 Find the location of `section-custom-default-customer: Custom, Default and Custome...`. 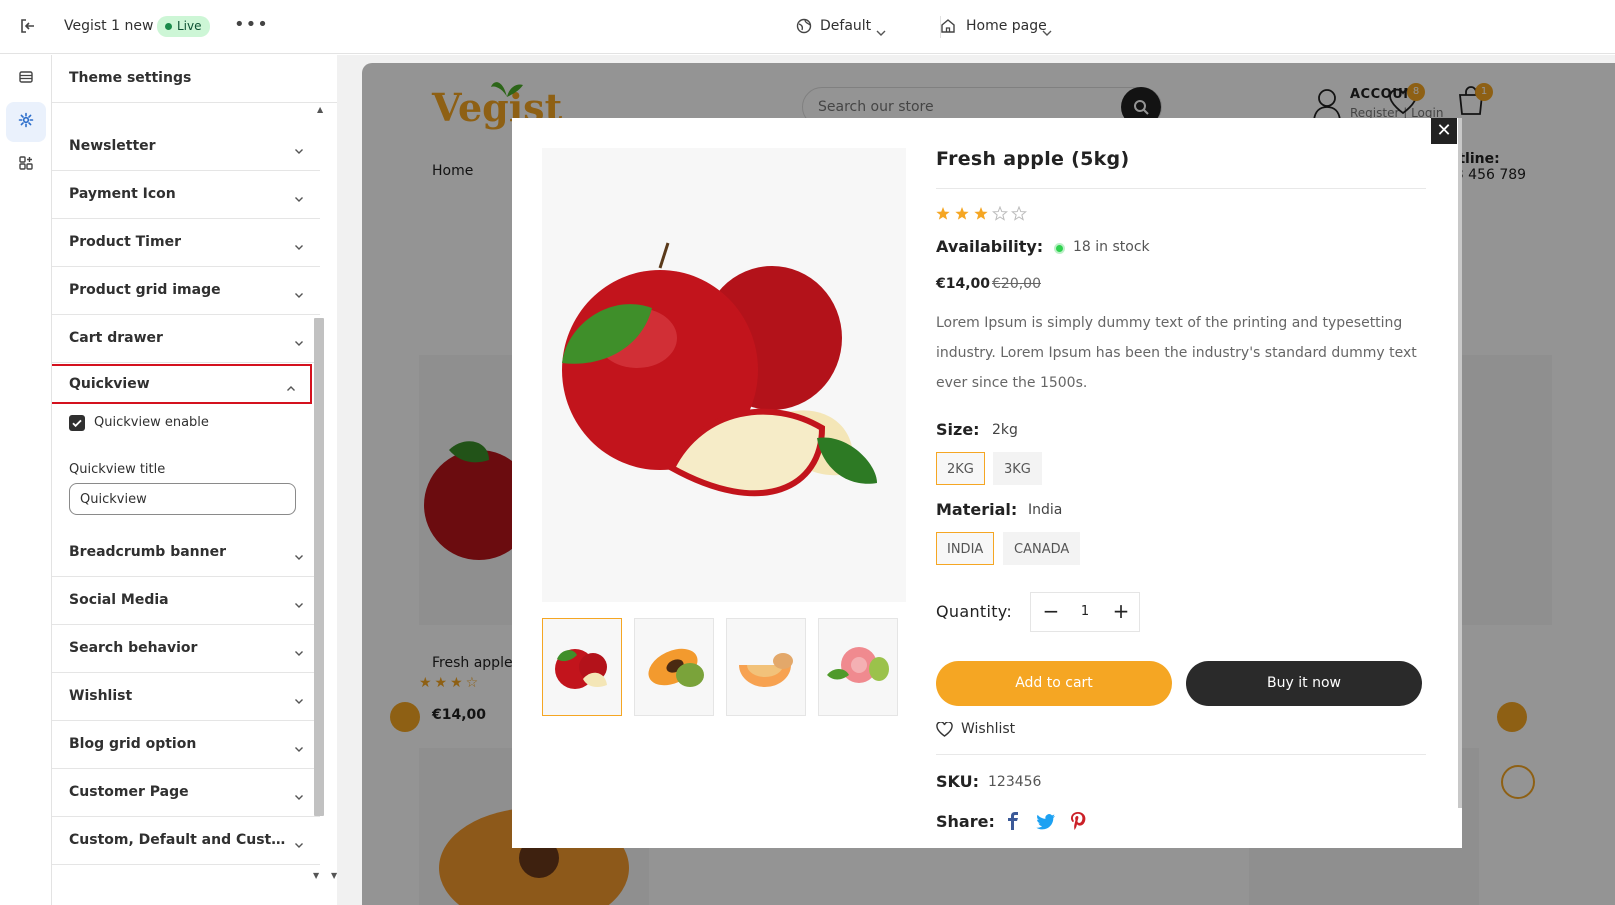

section-custom-default-customer: Custom, Default and Custome... is located at coordinates (186, 840).